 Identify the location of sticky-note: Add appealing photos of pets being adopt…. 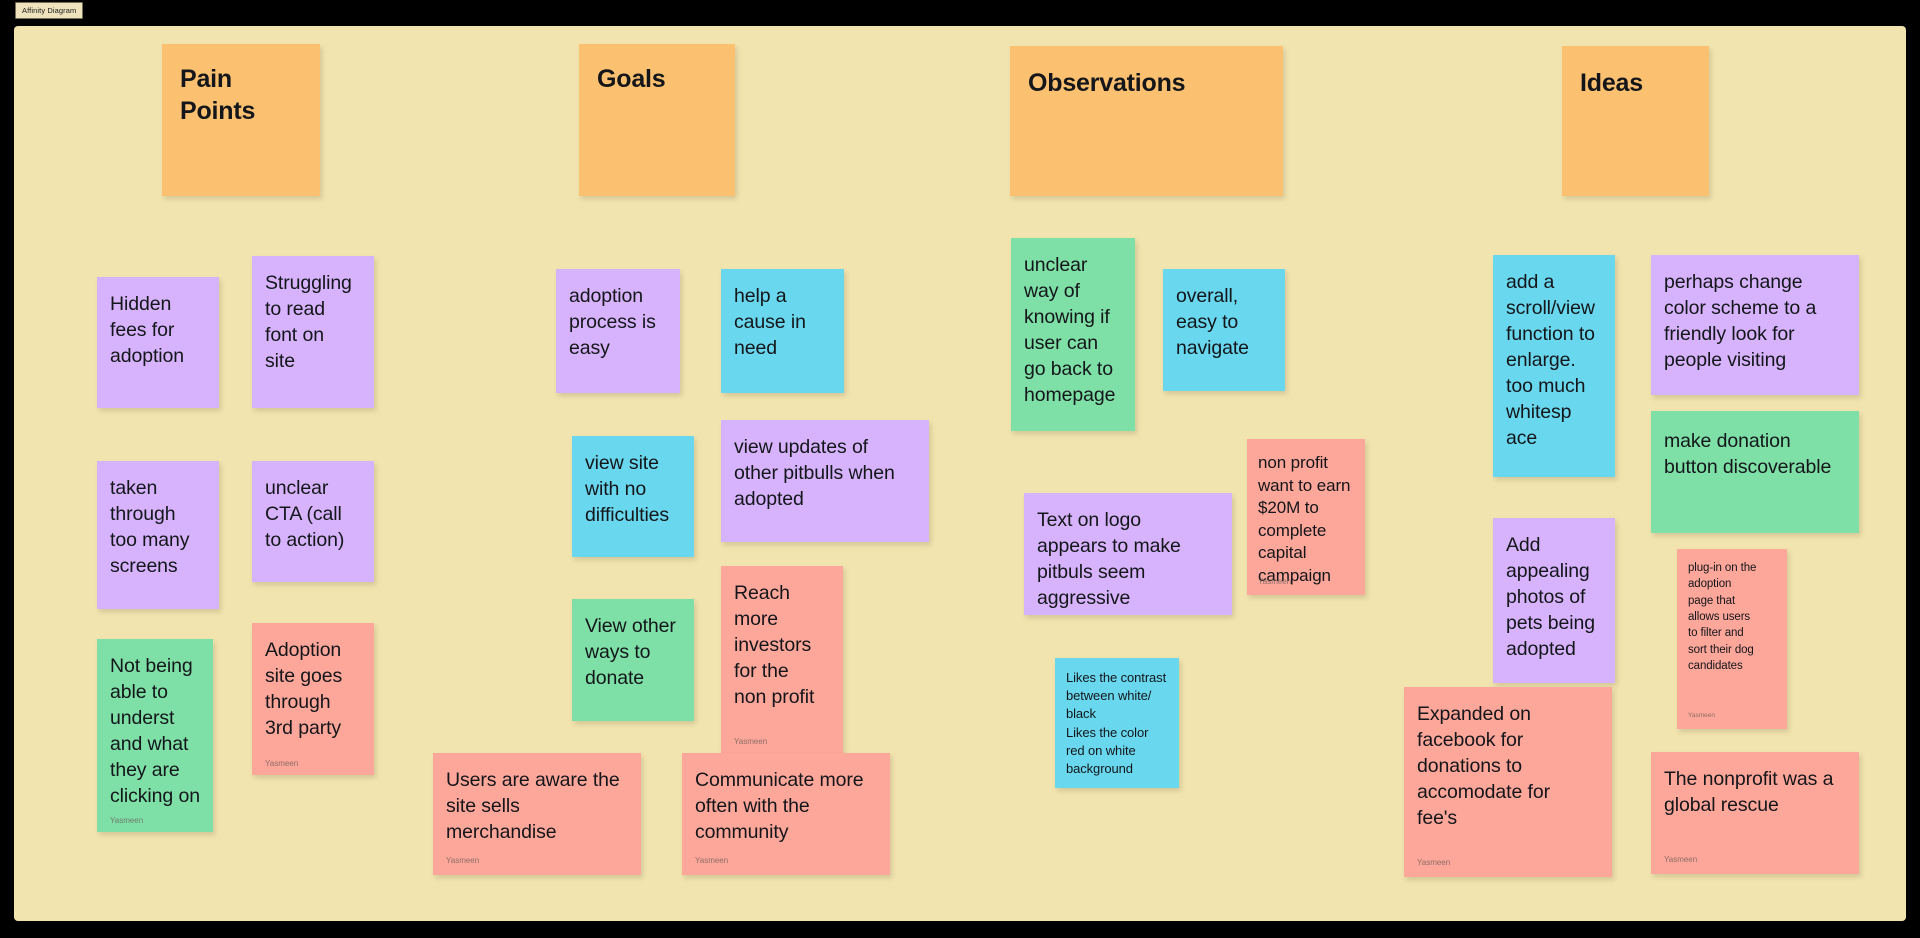
(1554, 600).